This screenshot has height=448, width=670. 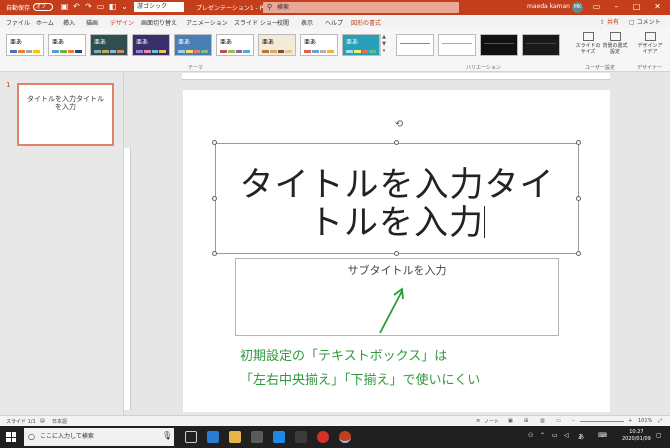 I want to click on microphone-icon: 🎙, so click(x=167, y=435).